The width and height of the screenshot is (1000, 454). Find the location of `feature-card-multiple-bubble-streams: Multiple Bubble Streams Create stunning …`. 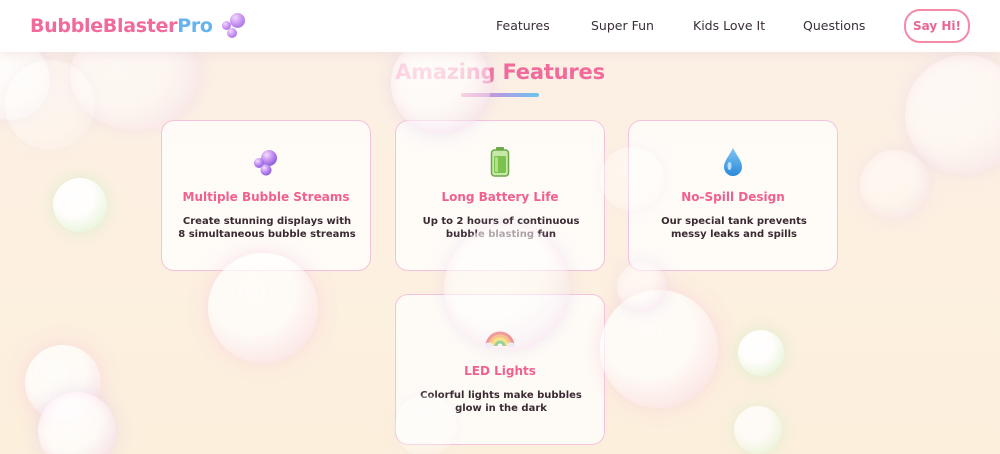

feature-card-multiple-bubble-streams: Multiple Bubble Streams Create stunning … is located at coordinates (266, 195).